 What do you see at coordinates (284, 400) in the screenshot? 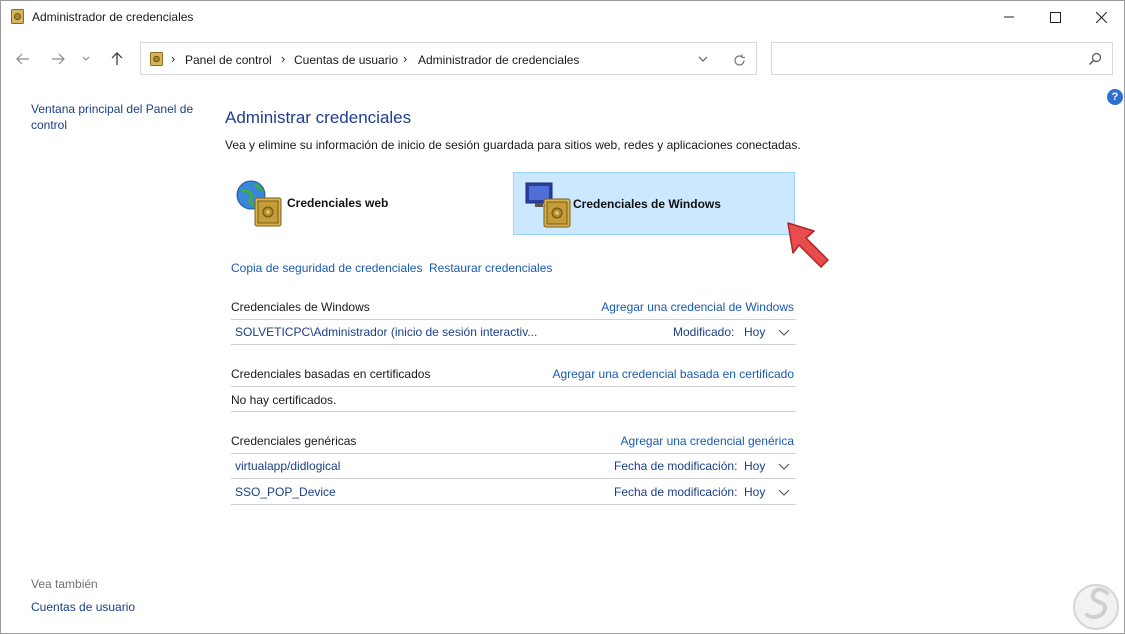
I see `no-certificates-text: No hay certificados.` at bounding box center [284, 400].